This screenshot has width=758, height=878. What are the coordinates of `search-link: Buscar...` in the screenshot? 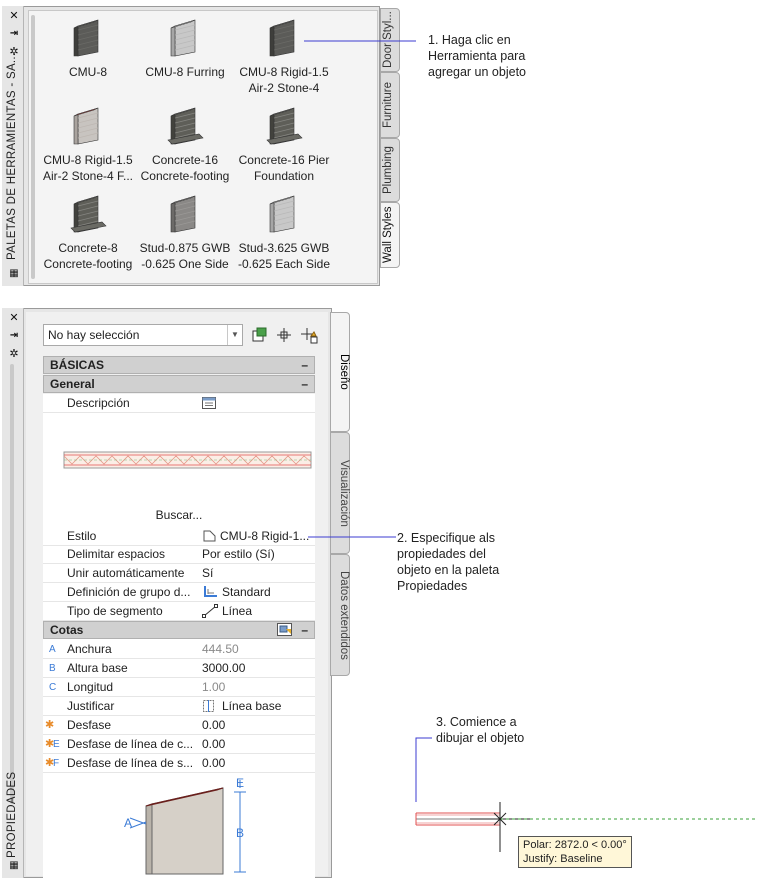 It's located at (179, 515).